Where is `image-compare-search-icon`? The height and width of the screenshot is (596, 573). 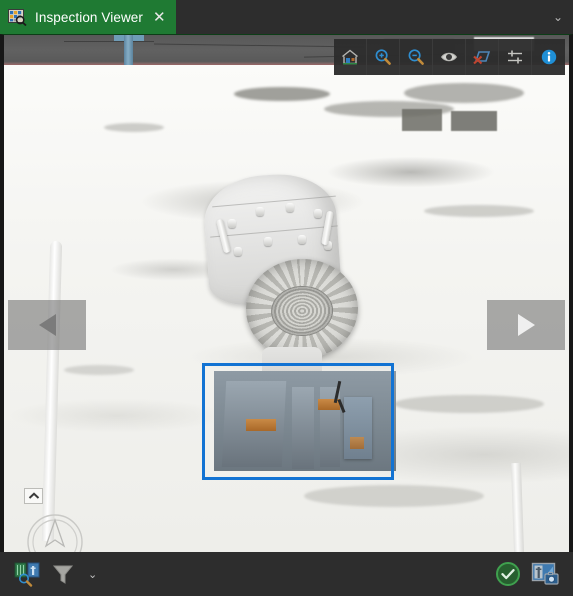 image-compare-search-icon is located at coordinates (28, 574).